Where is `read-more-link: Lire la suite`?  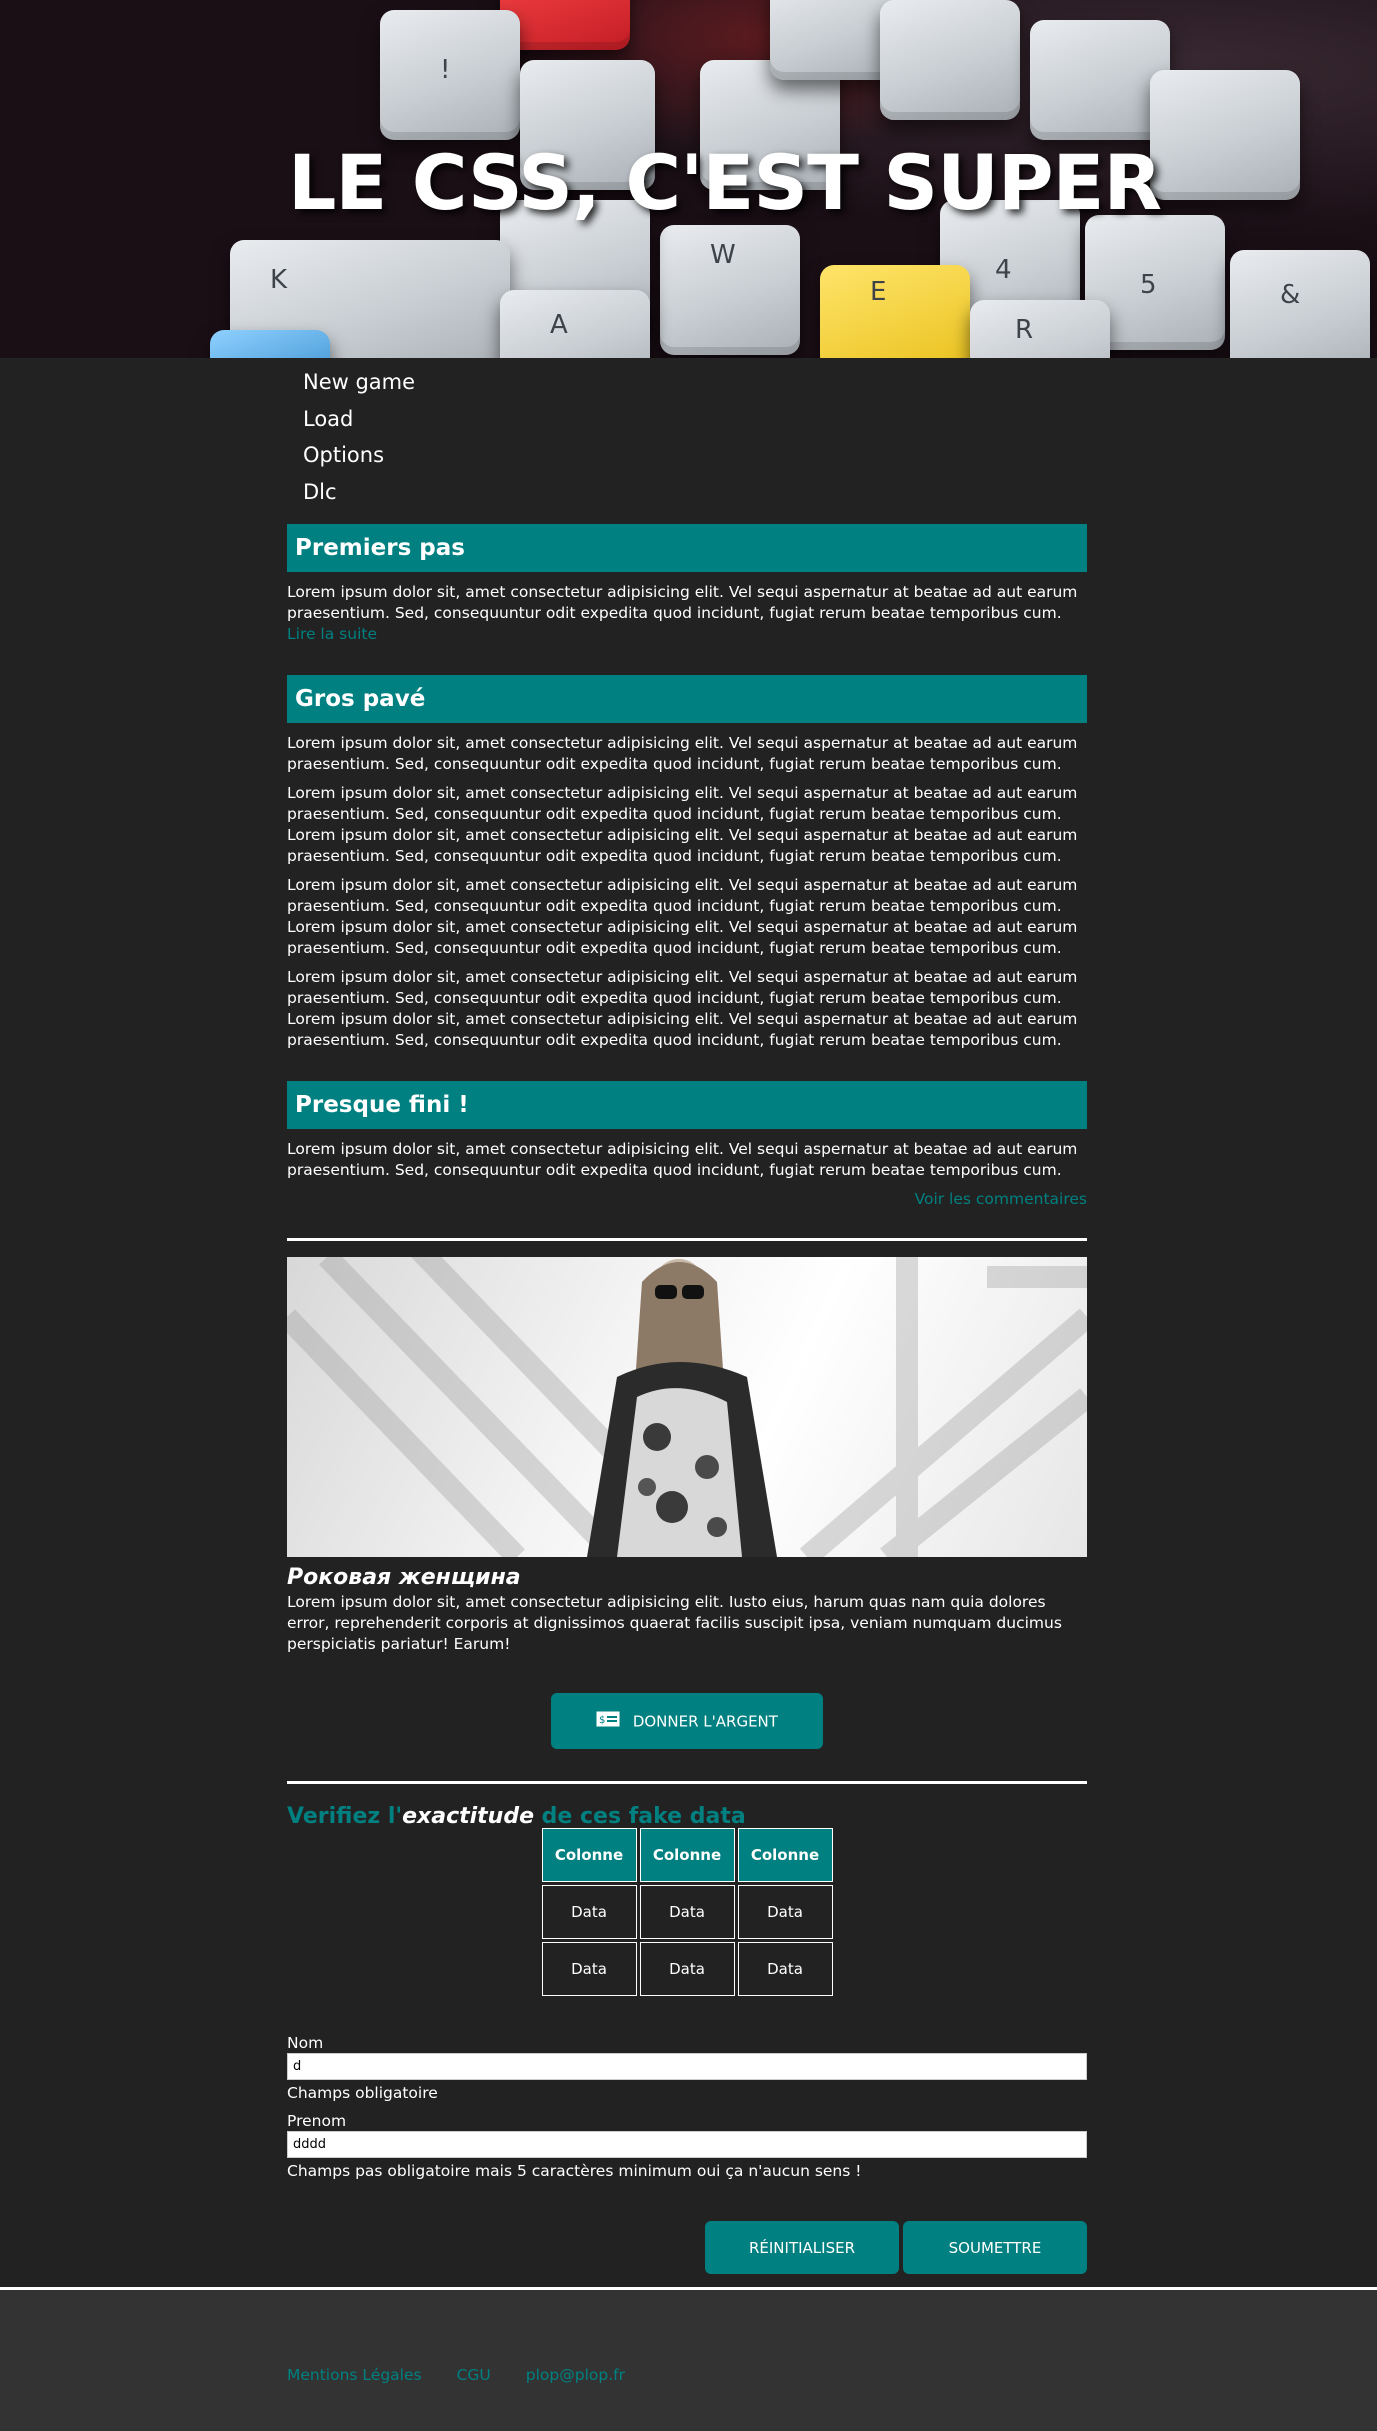
read-more-link: Lire la suite is located at coordinates (332, 634).